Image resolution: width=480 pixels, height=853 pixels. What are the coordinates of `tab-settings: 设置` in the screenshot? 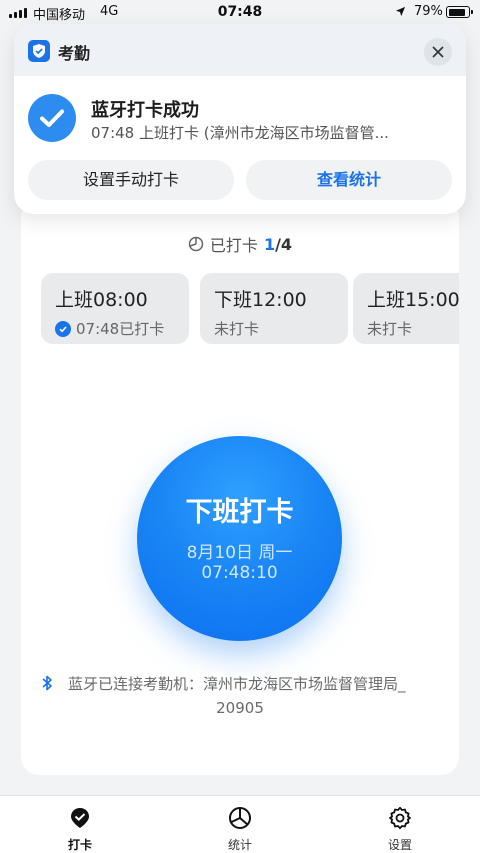 It's located at (400, 824).